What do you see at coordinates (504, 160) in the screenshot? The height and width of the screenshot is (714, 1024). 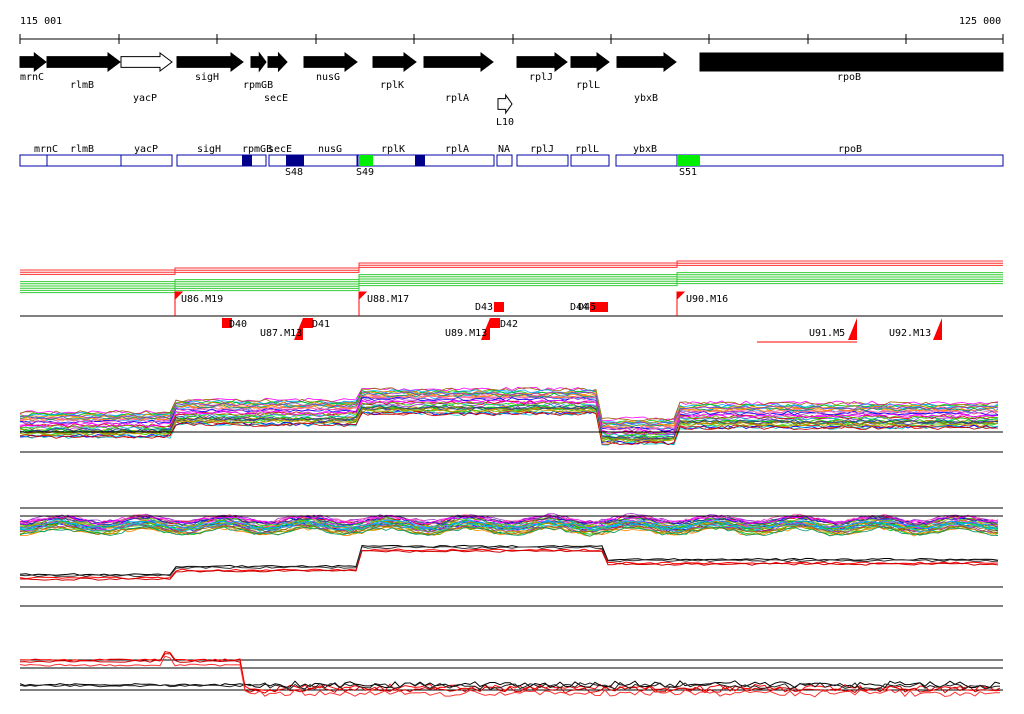 I see `segment-box-NA` at bounding box center [504, 160].